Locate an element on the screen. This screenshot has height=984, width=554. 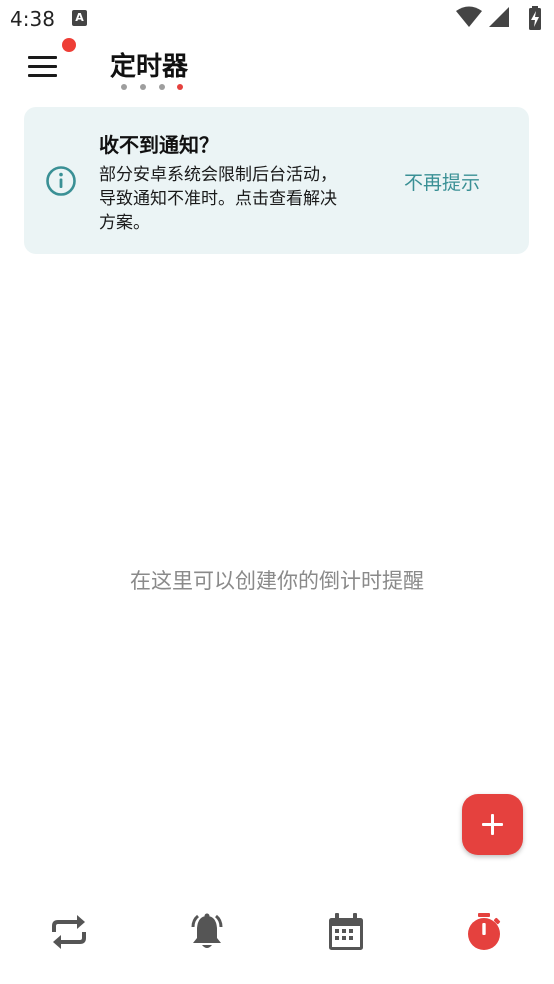
info-icon is located at coordinates (61, 181).